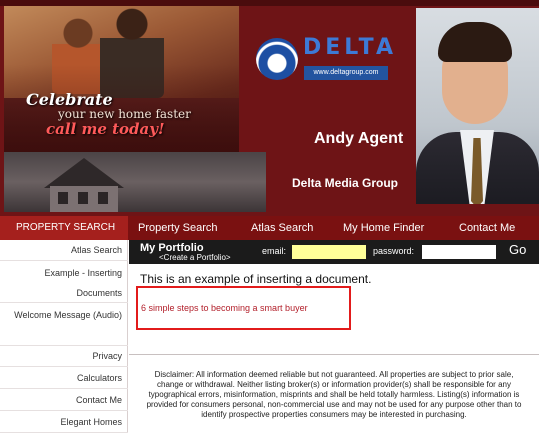  What do you see at coordinates (64, 356) in the screenshot?
I see `sidebar-item-privacy: Privacy` at bounding box center [64, 356].